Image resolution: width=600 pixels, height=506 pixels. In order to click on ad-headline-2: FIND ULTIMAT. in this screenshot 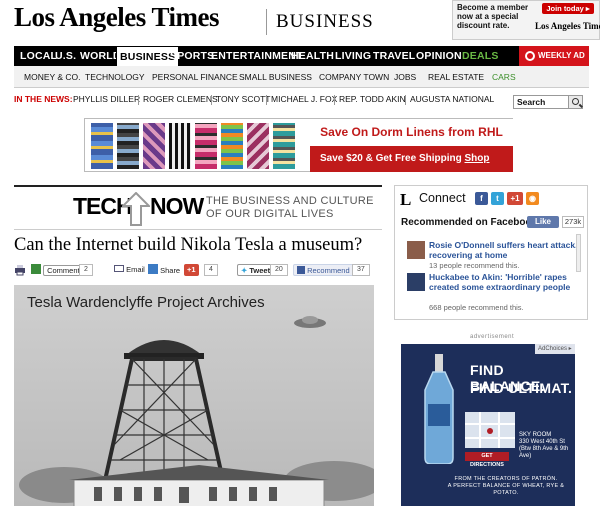, I will do `click(521, 388)`.